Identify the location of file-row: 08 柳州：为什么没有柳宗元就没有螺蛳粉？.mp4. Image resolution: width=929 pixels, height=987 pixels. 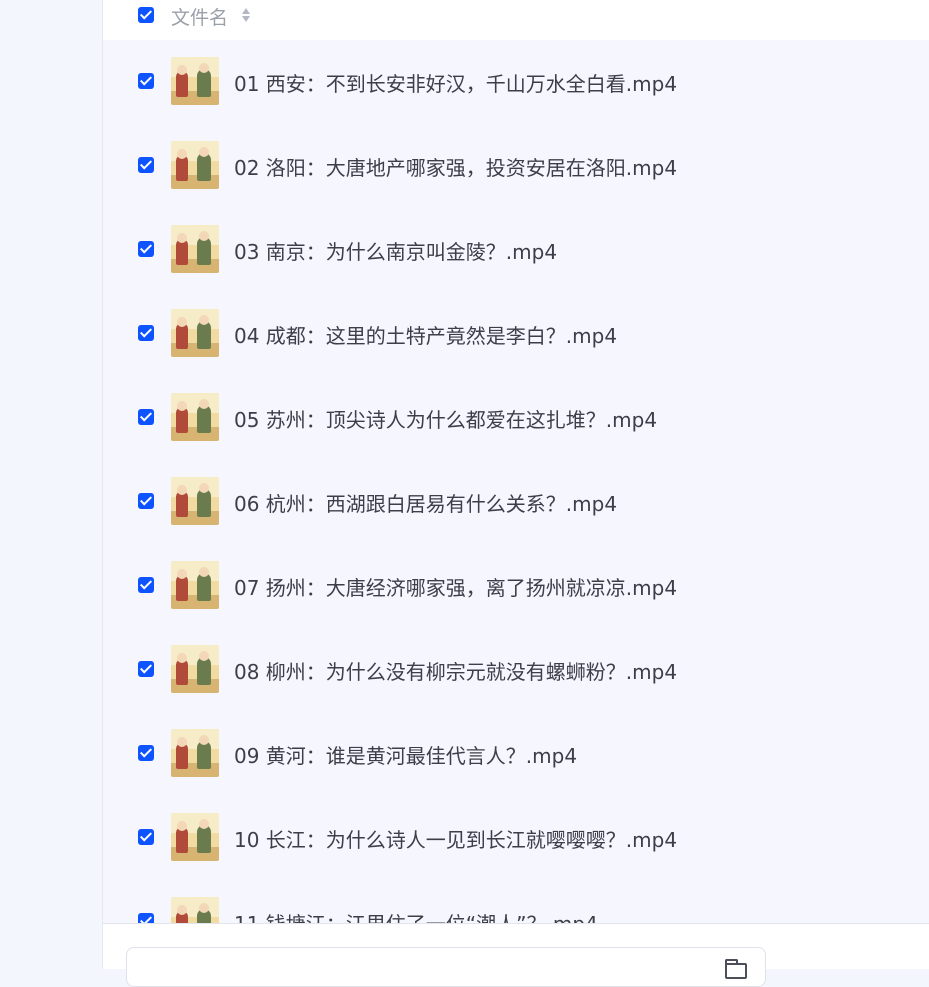
(516, 670).